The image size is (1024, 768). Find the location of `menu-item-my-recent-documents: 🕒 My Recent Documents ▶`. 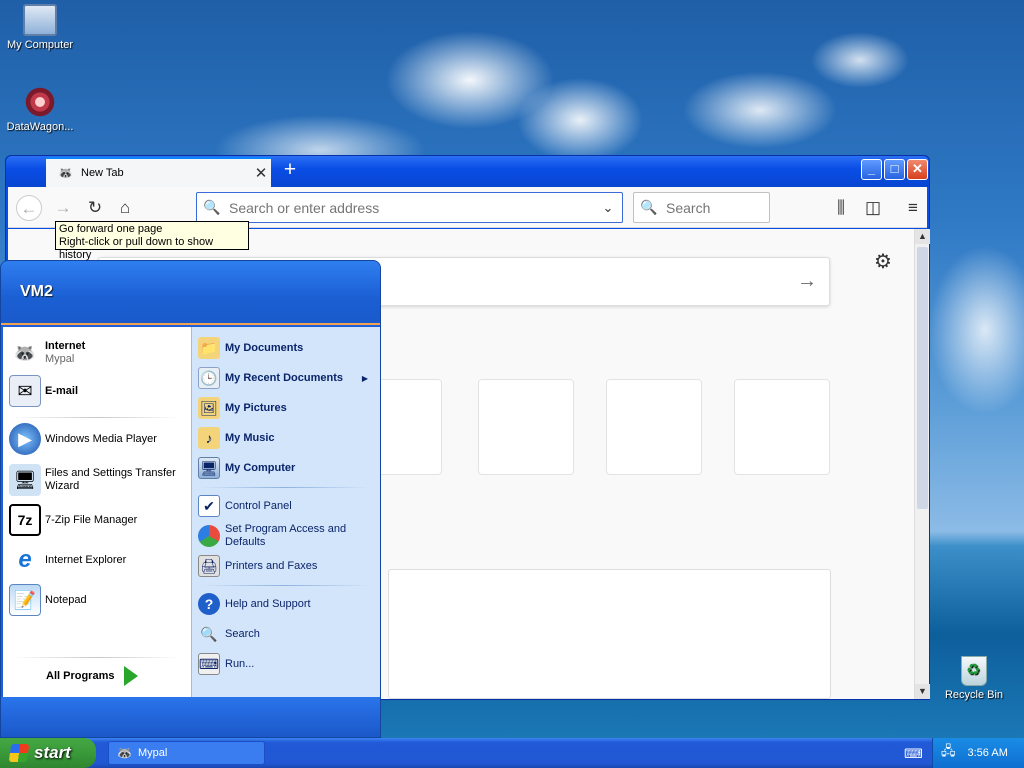

menu-item-my-recent-documents: 🕒 My Recent Documents ▶ is located at coordinates (287, 378).